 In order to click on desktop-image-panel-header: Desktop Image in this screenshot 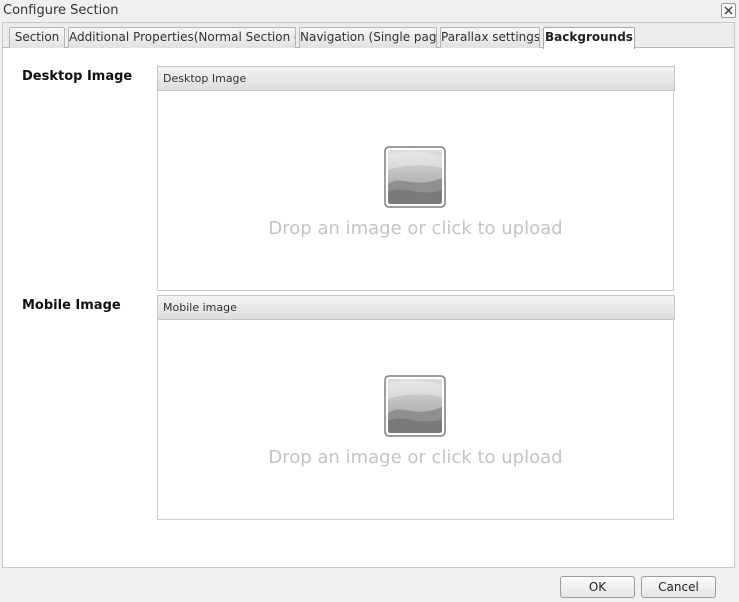, I will do `click(416, 78)`.